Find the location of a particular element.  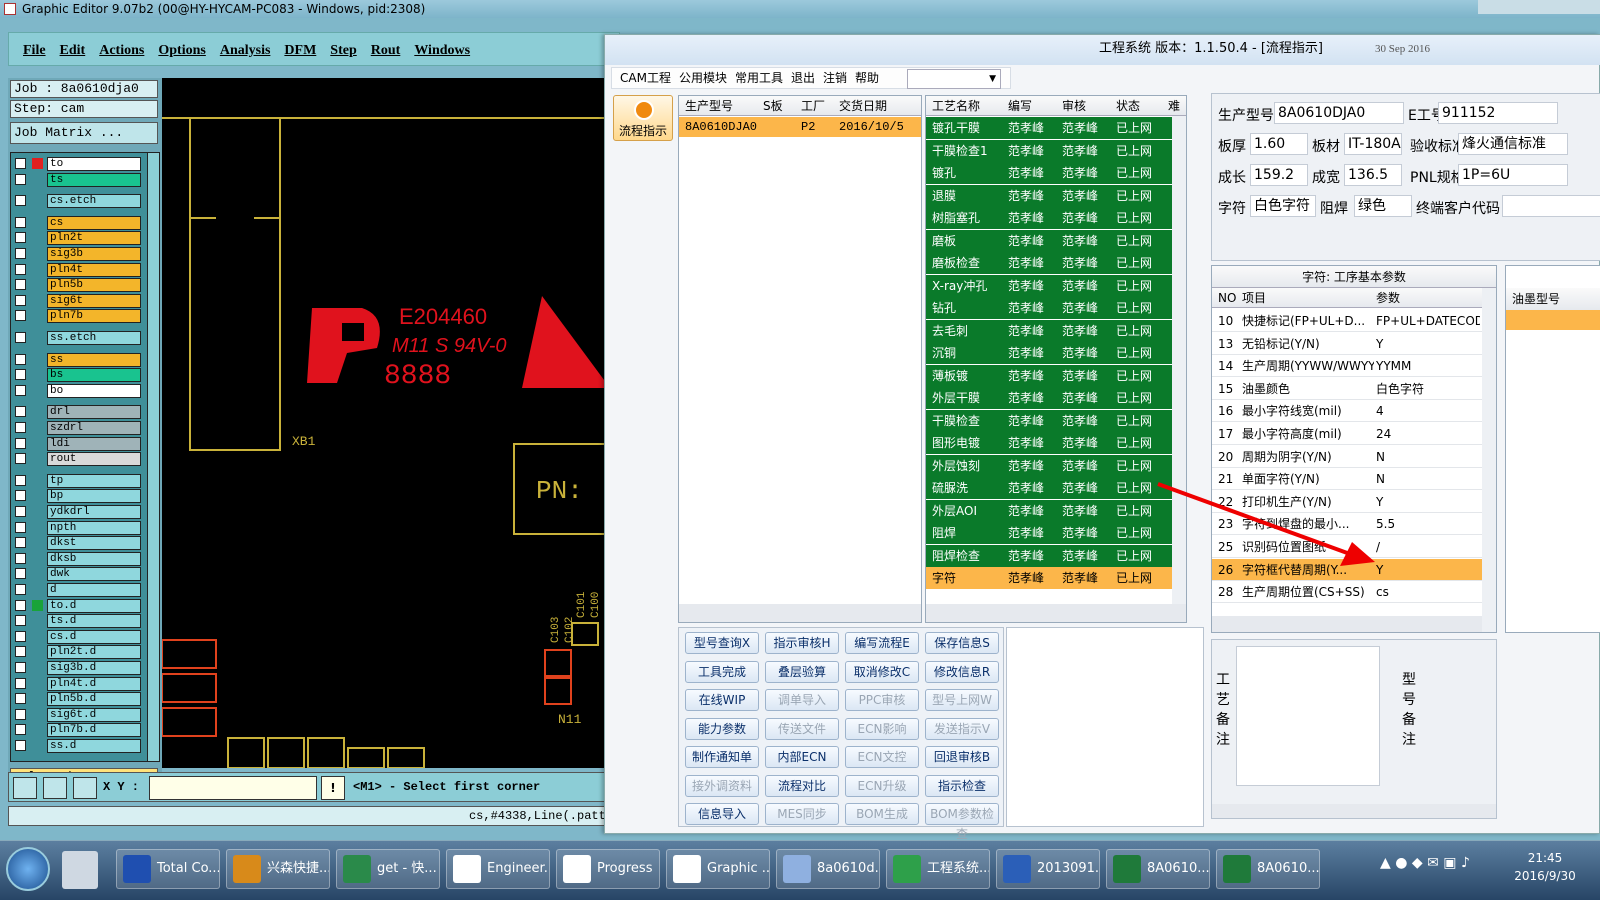

param-row: 17 最小字符高度(mil) 24 is located at coordinates (1347, 434).